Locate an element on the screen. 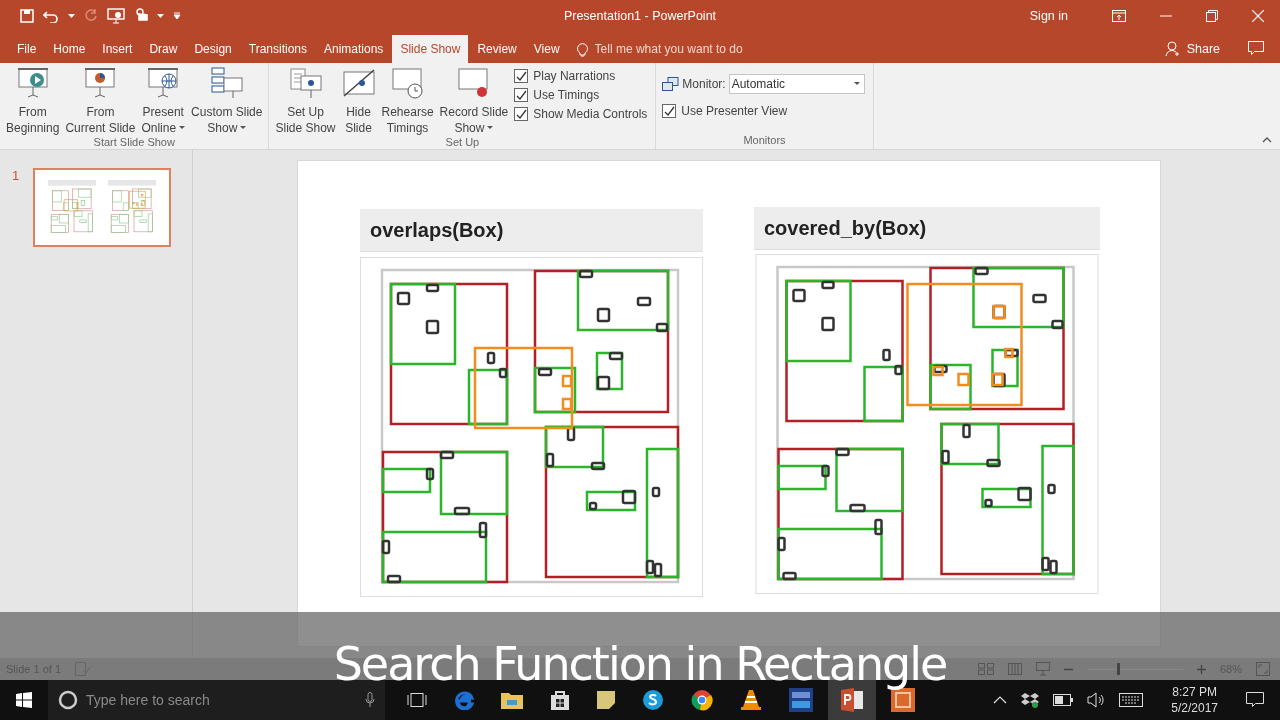 Image resolution: width=1280 pixels, height=720 pixels. taskbar-search-box: Type here to search is located at coordinates (216, 700).